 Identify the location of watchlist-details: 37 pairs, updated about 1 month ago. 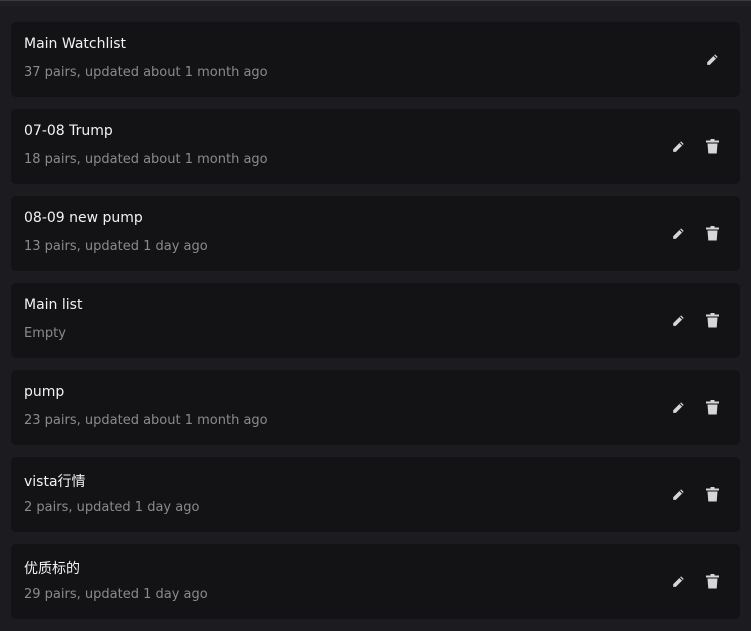
(146, 72).